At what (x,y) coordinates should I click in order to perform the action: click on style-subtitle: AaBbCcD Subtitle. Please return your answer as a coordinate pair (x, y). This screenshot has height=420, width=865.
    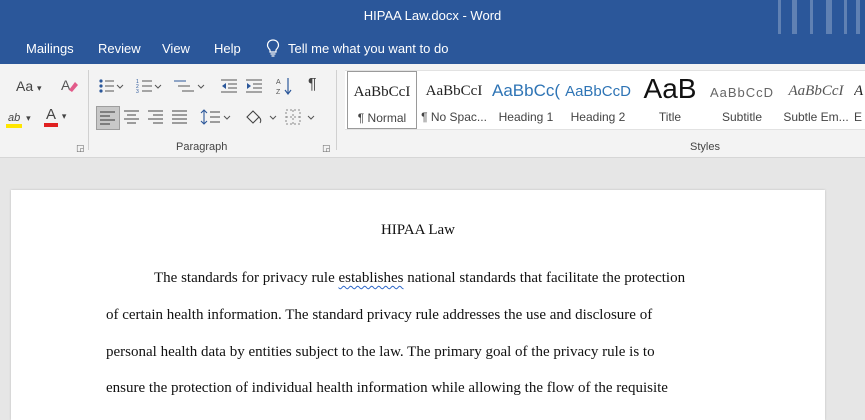
    Looking at the image, I should click on (742, 100).